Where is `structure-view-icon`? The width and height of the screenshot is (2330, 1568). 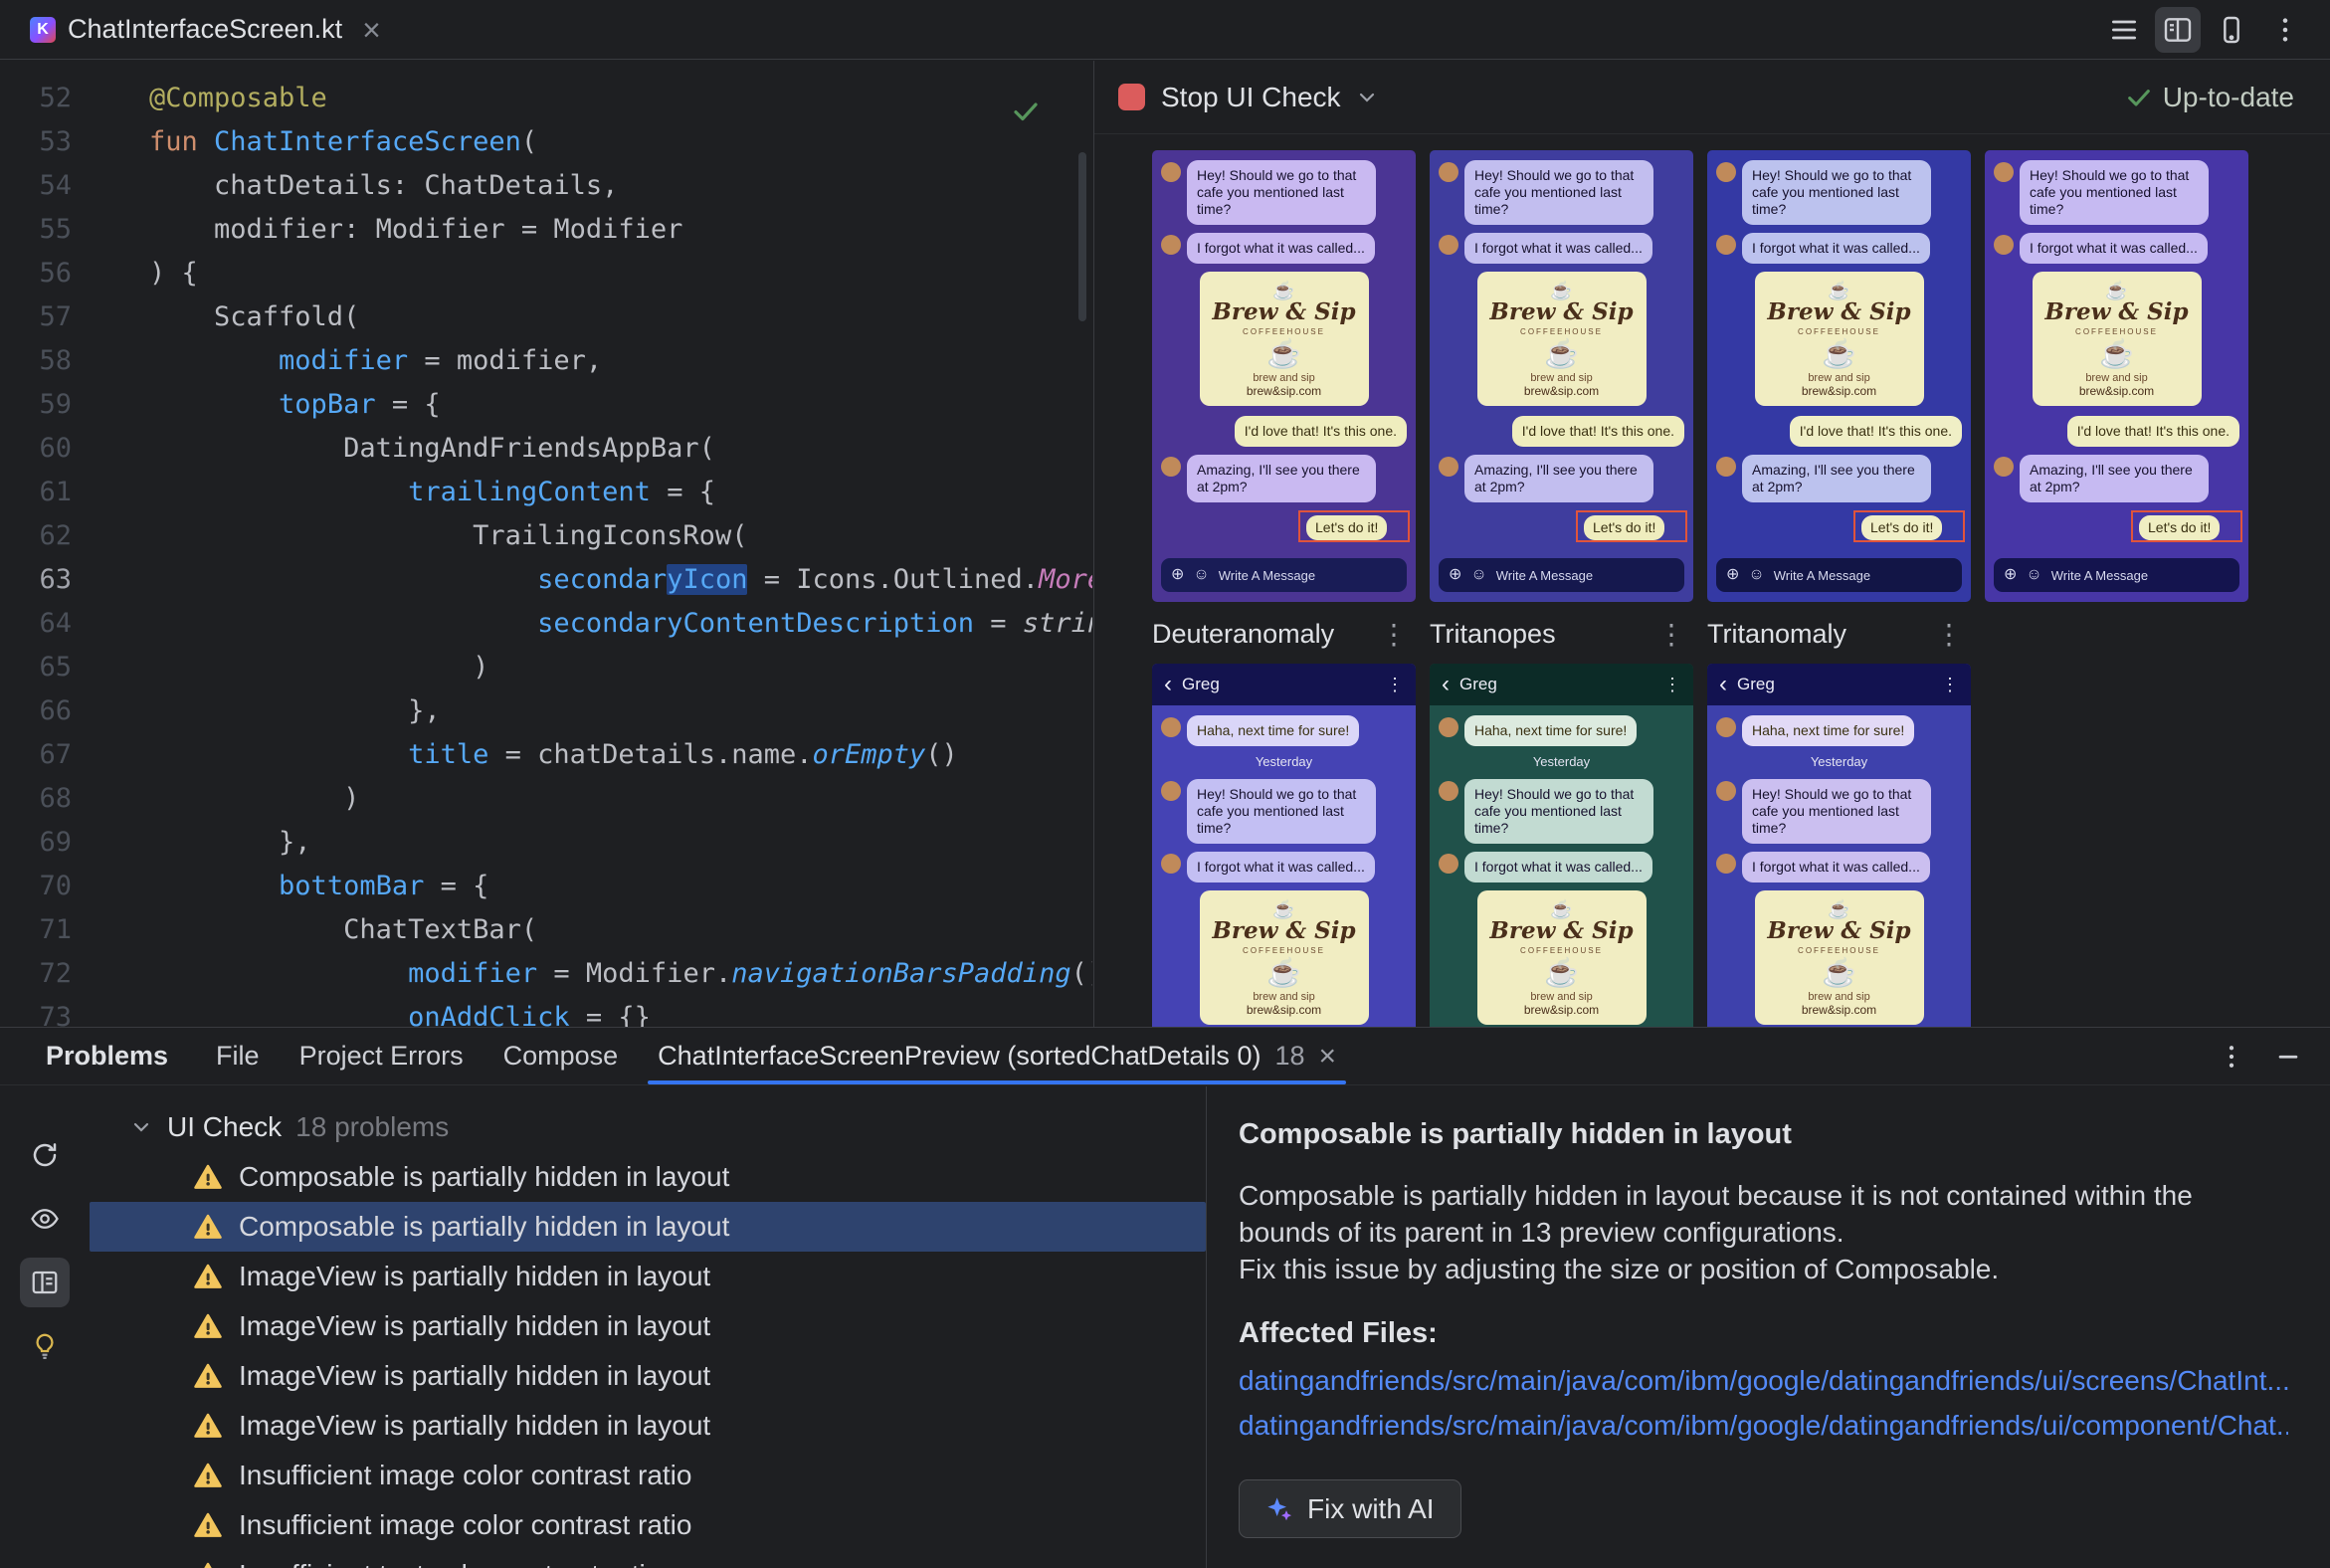
structure-view-icon is located at coordinates (2124, 30).